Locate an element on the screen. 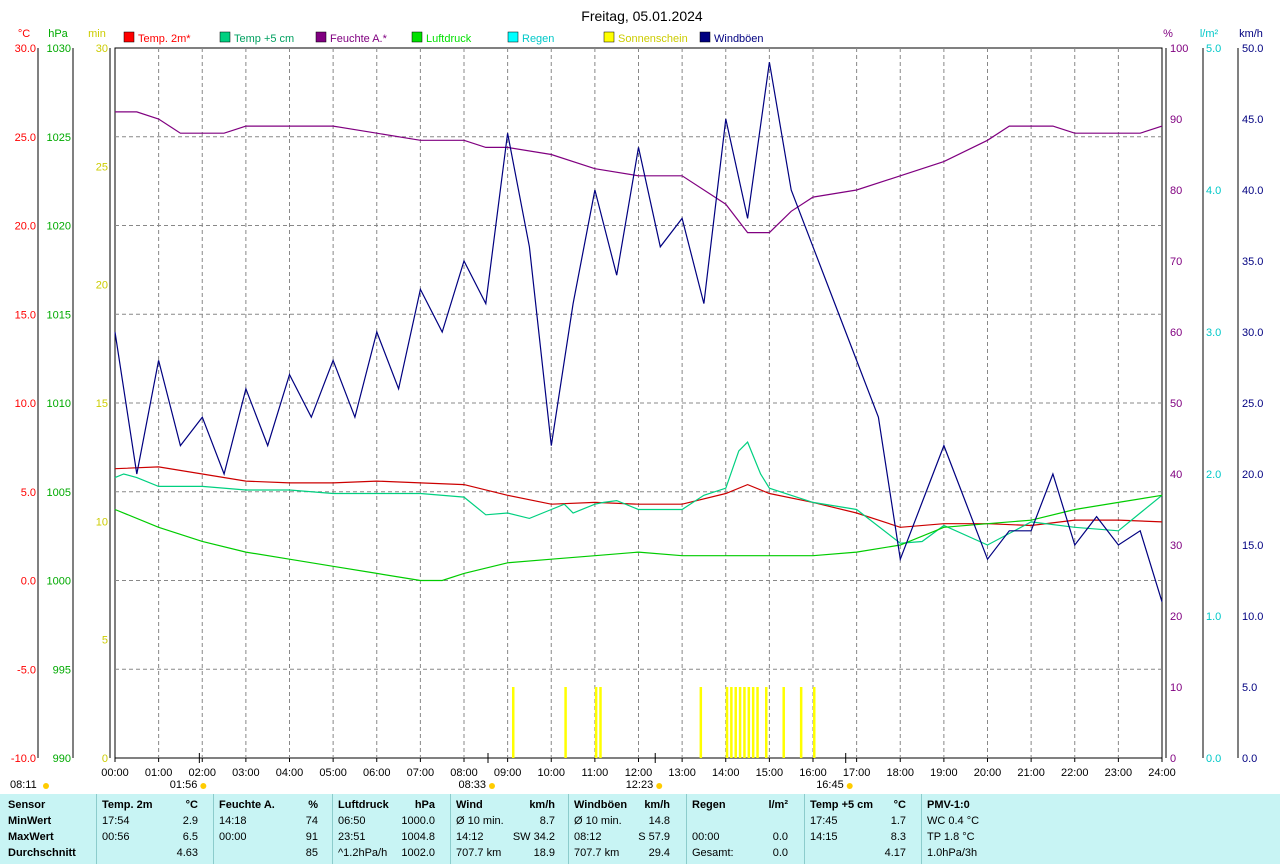  humidity-tick-label: 70 is located at coordinates (1176, 262).